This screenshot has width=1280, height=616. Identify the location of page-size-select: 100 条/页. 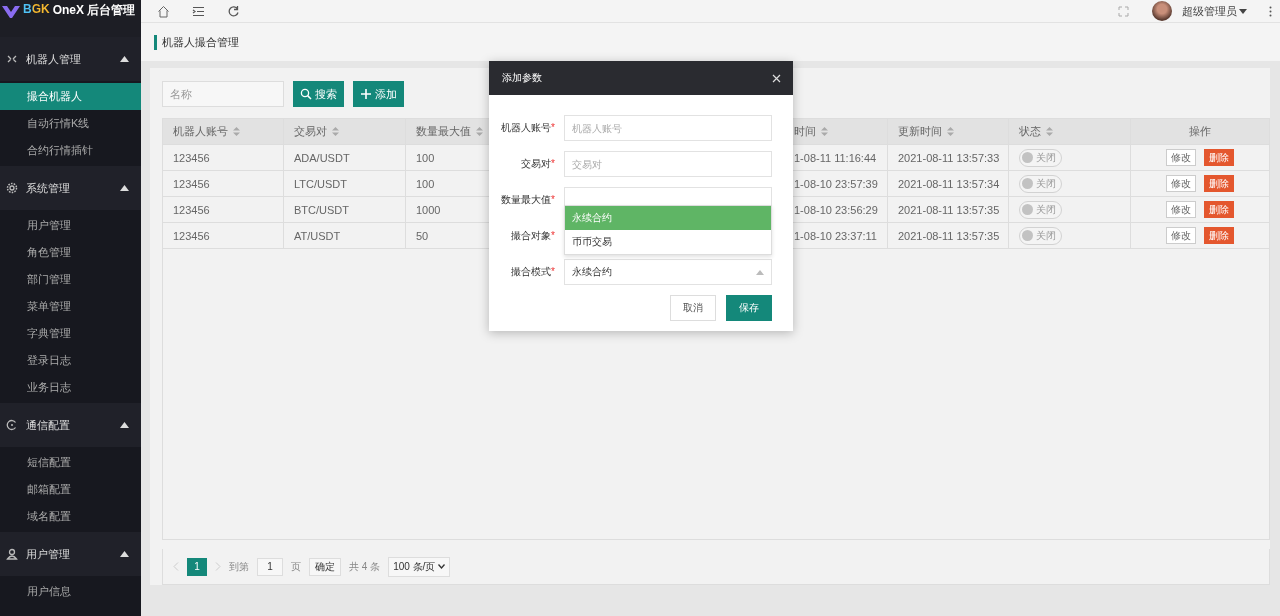
(419, 566).